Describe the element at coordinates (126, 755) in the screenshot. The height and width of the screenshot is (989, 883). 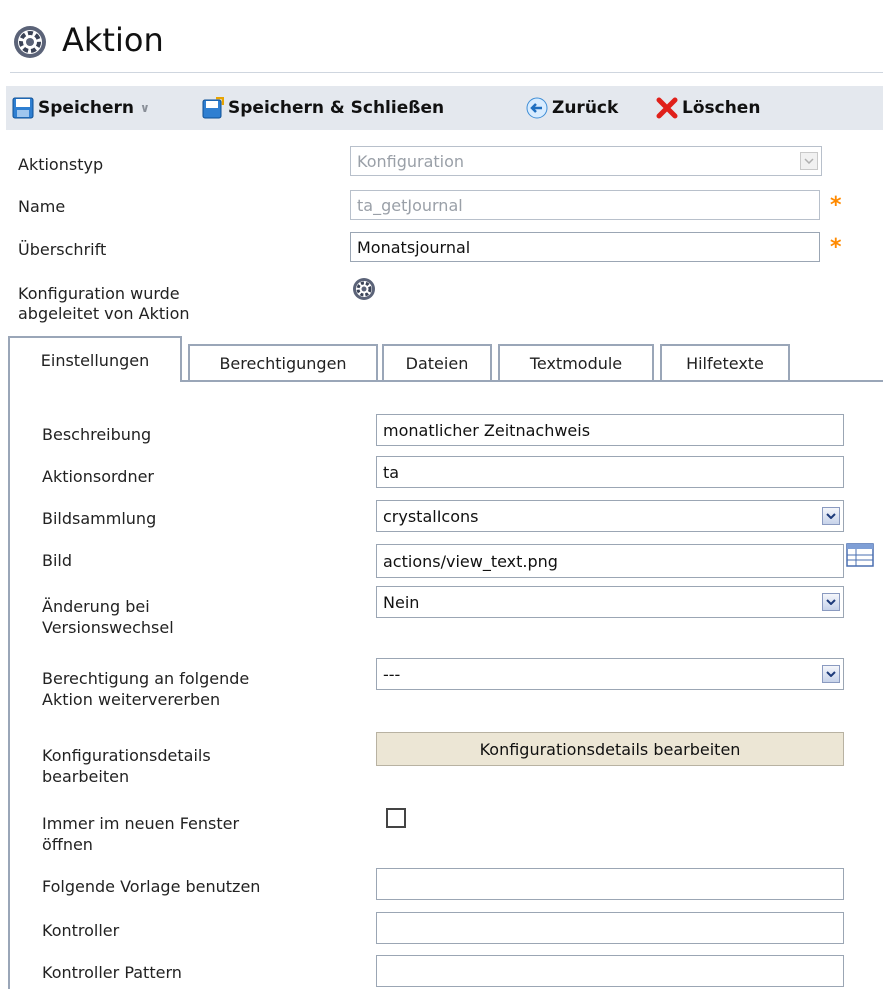
I see `config-details-label-line1: Konfigurationsdetails` at that location.